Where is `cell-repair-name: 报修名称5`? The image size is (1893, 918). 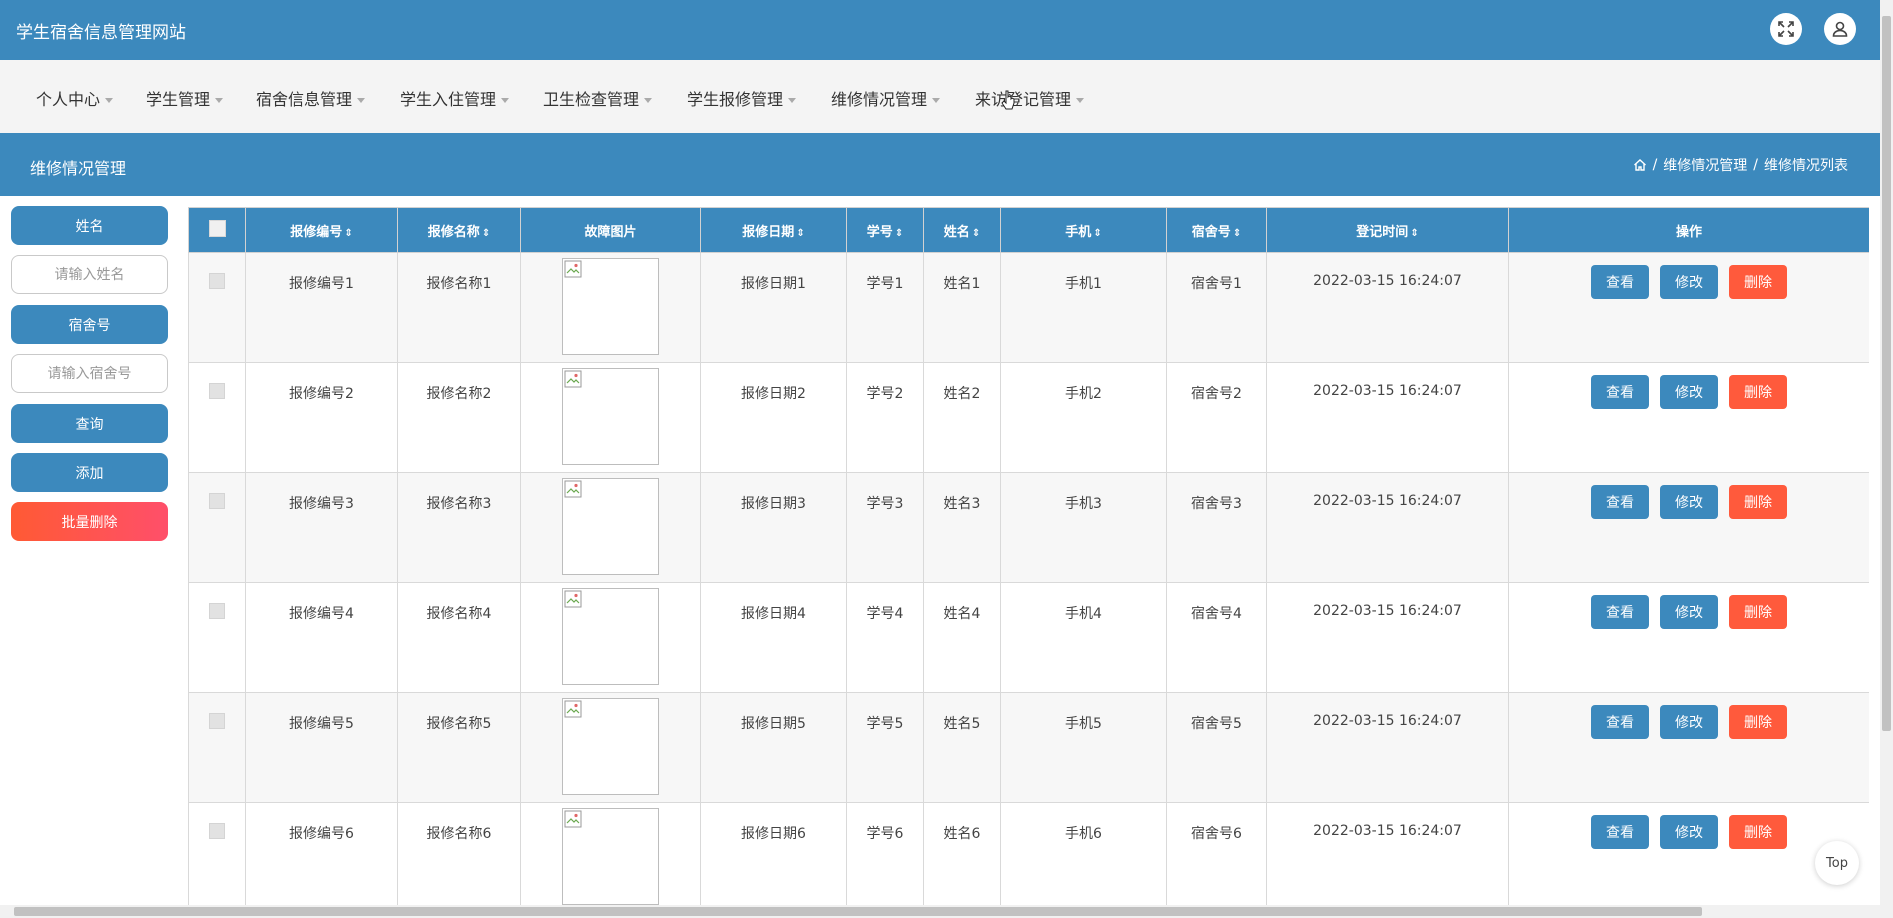 cell-repair-name: 报修名称5 is located at coordinates (459, 747).